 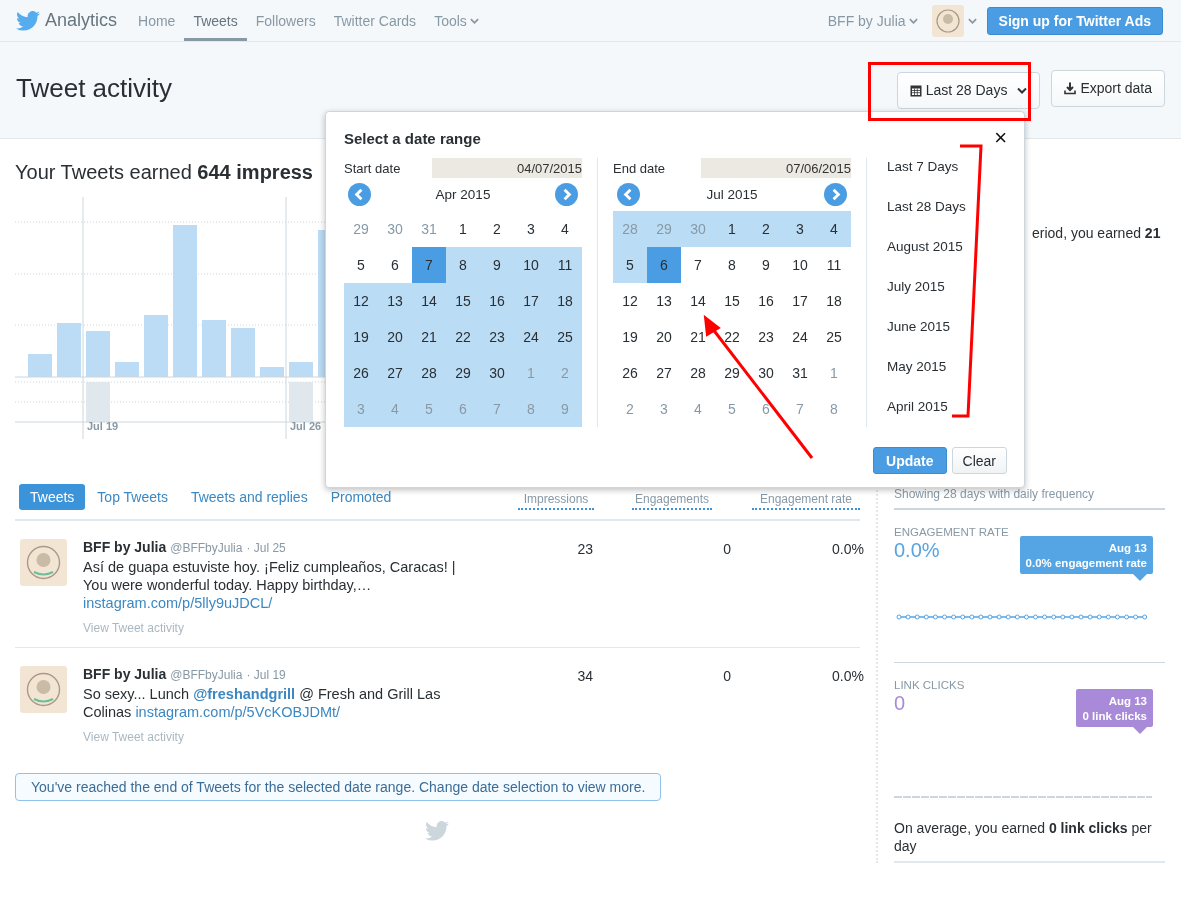 I want to click on month-label: Apr 2015, so click(x=463, y=194).